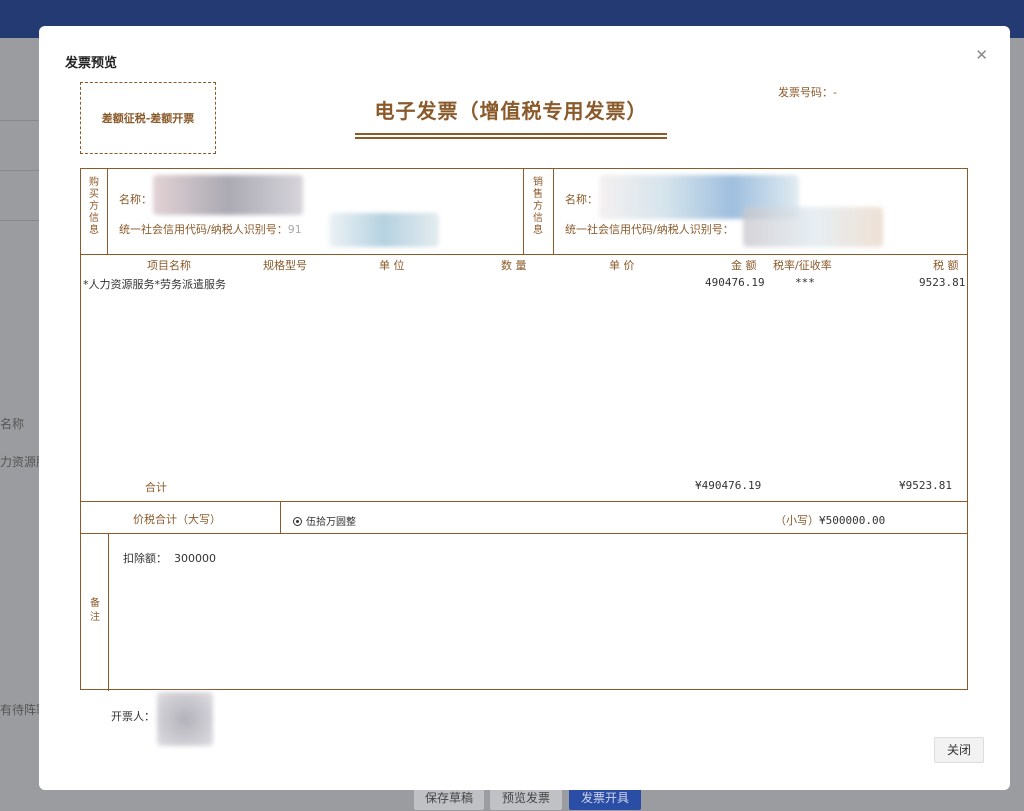 Image resolution: width=1024 pixels, height=811 pixels. Describe the element at coordinates (925, 485) in the screenshot. I see `total-tax: ¥9523.81` at that location.